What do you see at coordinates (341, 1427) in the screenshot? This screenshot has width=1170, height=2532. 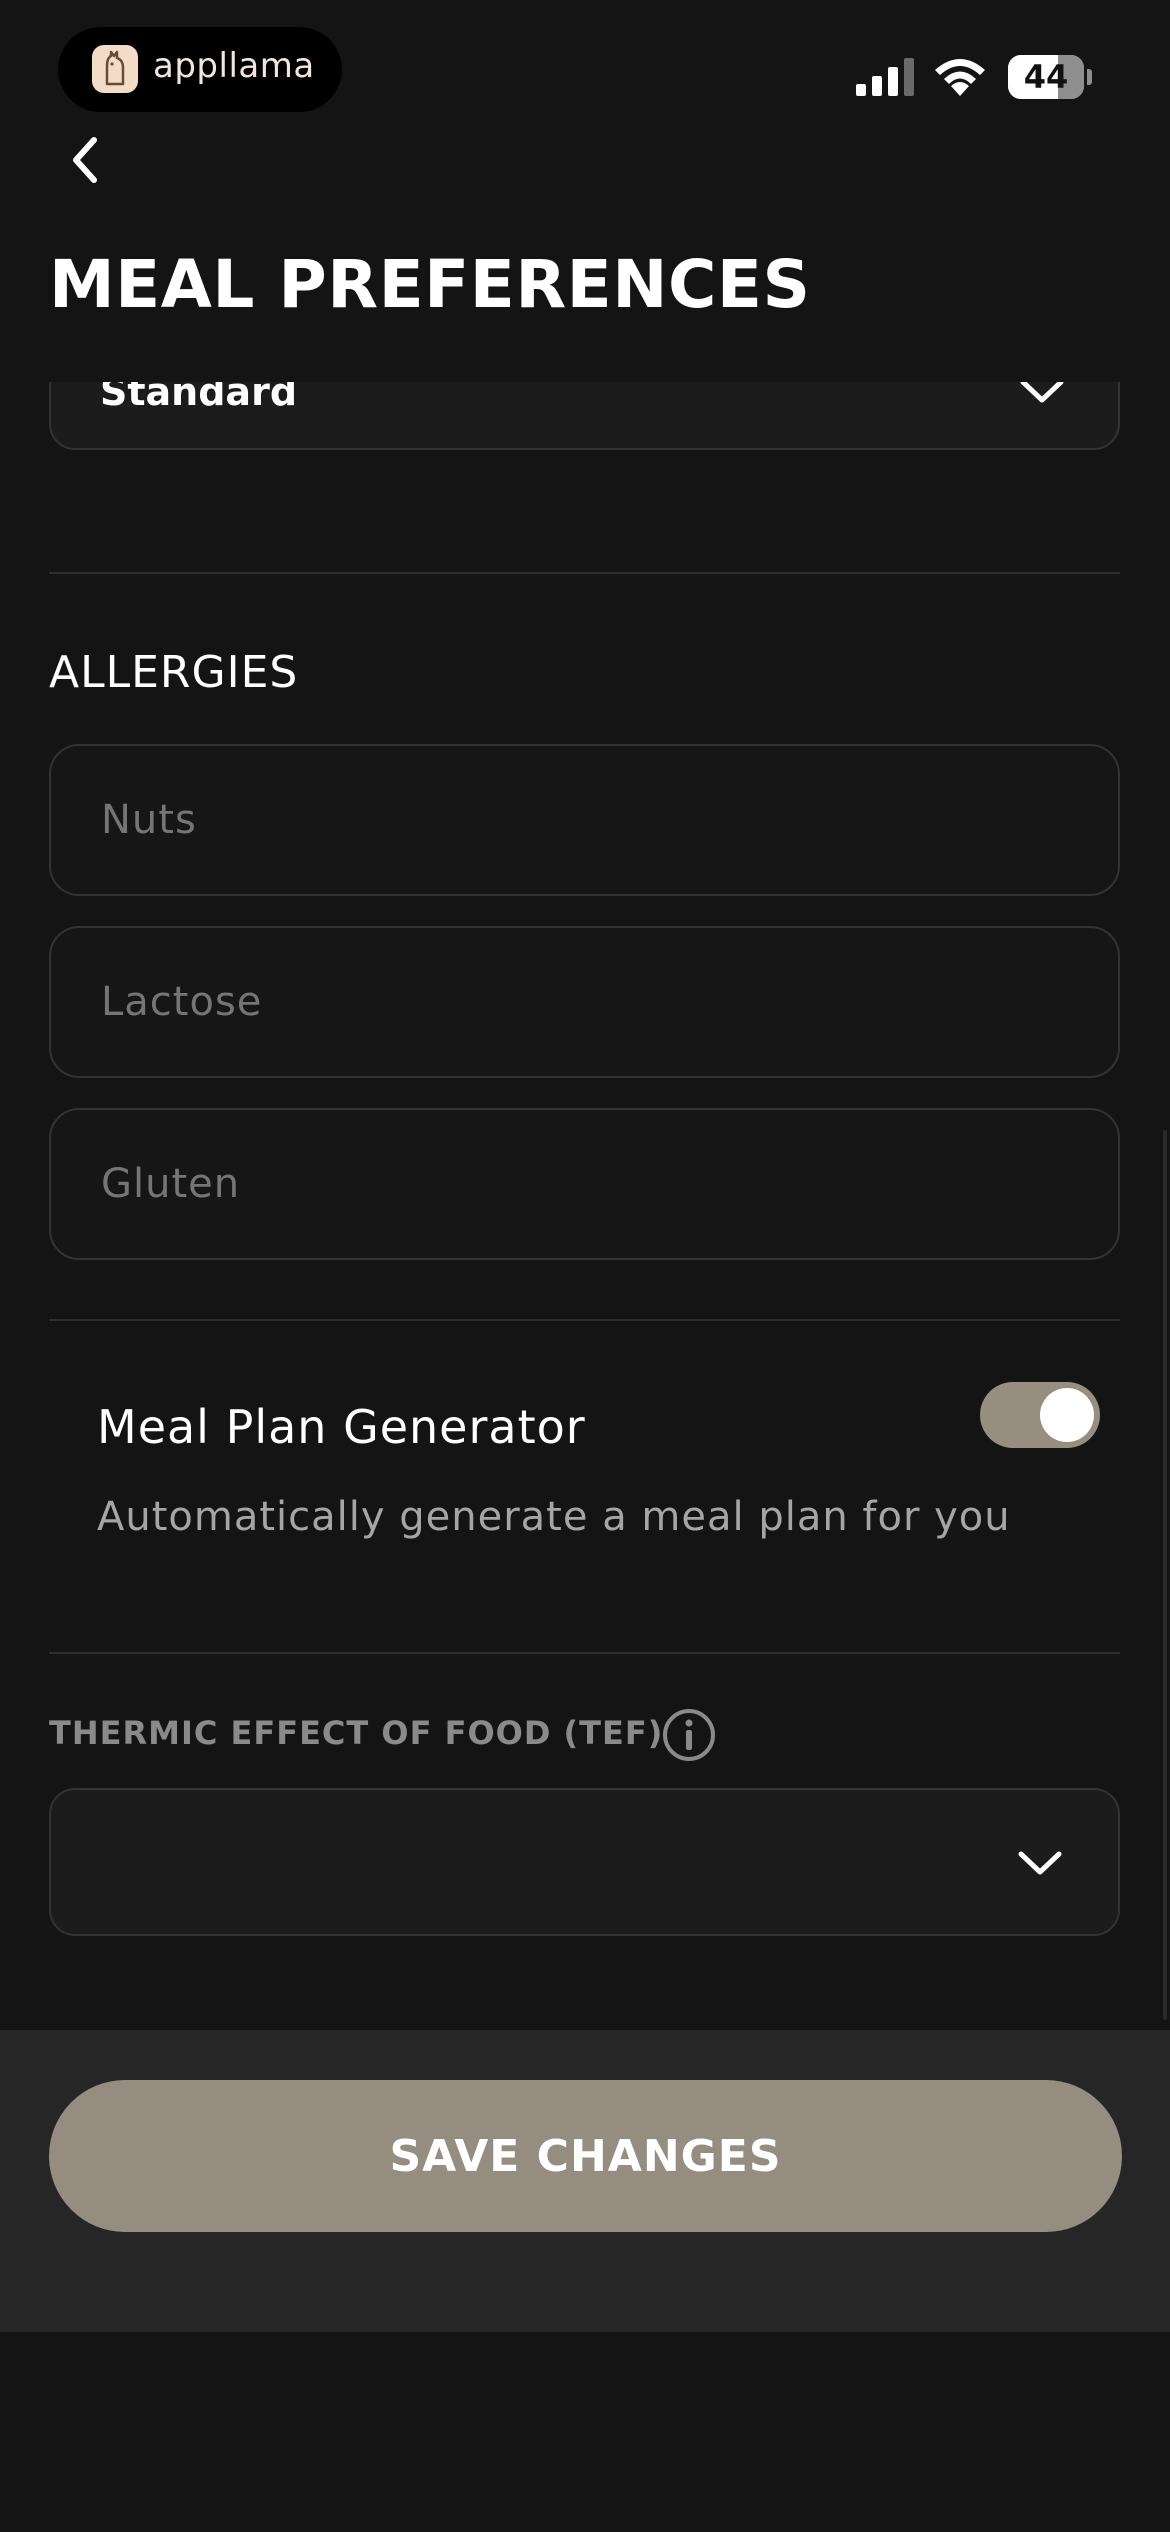 I see `meal-plan-generator-label: Meal Plan Generator` at bounding box center [341, 1427].